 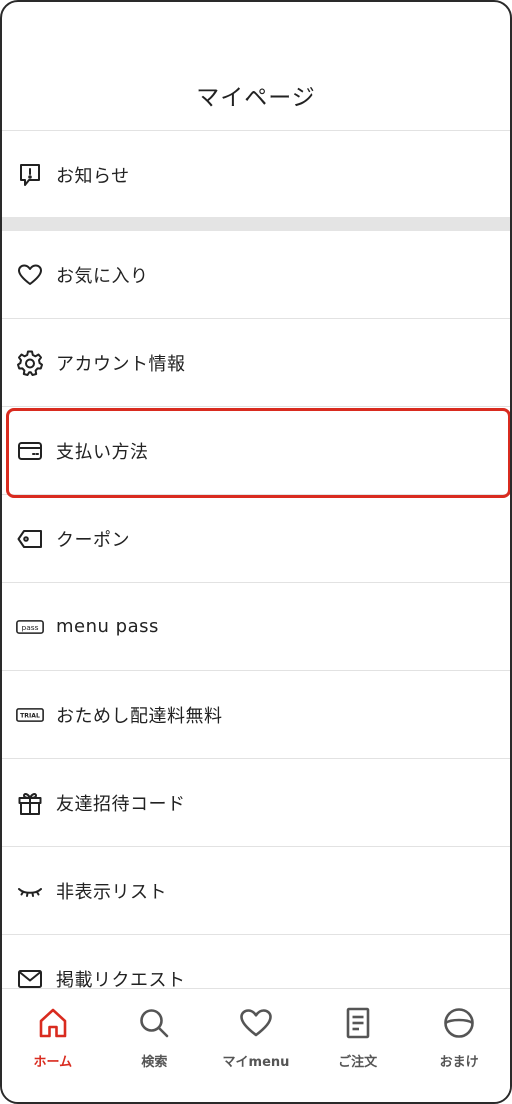 I want to click on pass-badge-icon: pass, so click(x=30, y=627).